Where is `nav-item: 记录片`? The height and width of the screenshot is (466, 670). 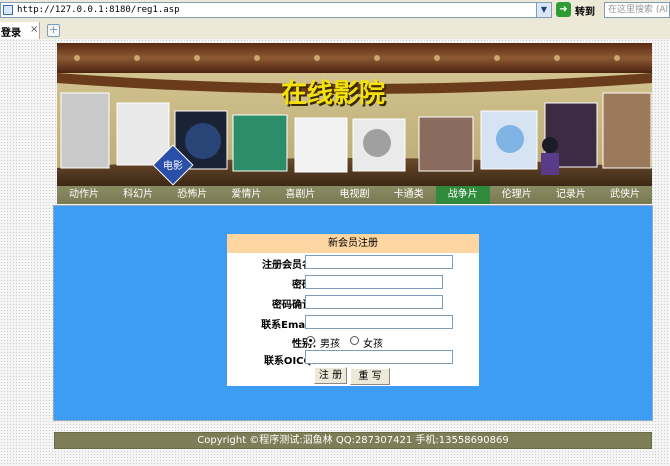 nav-item: 记录片 is located at coordinates (571, 195).